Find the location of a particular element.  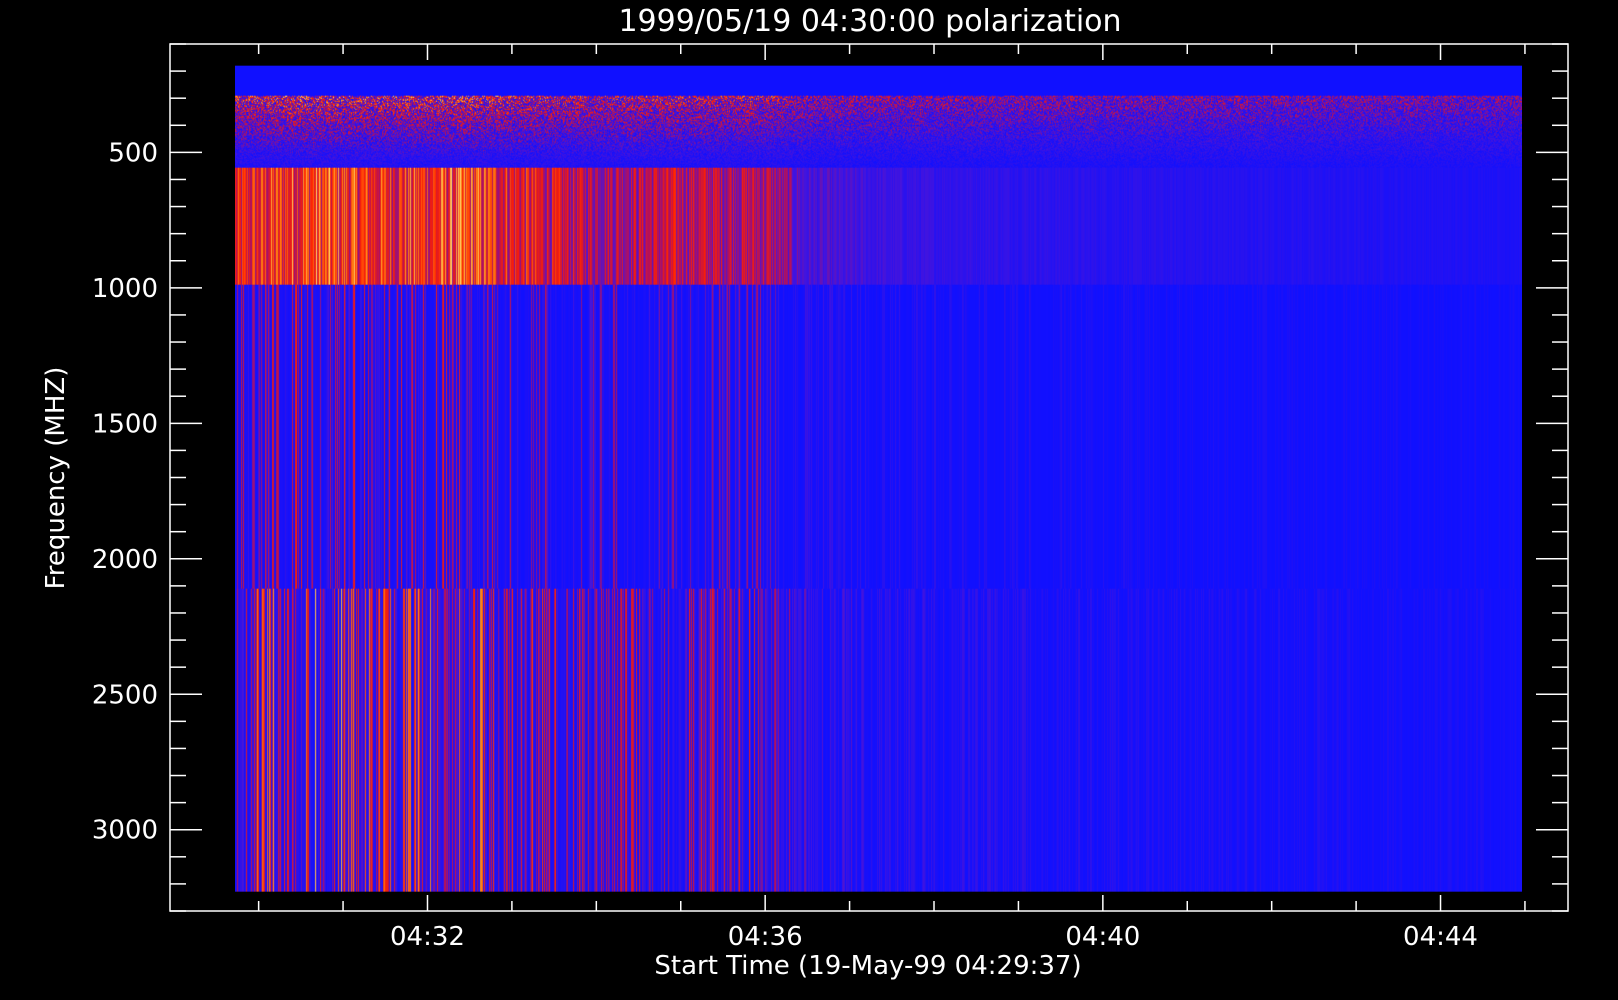

y-axis-label: Frequency (MHZ) is located at coordinates (56, 478).